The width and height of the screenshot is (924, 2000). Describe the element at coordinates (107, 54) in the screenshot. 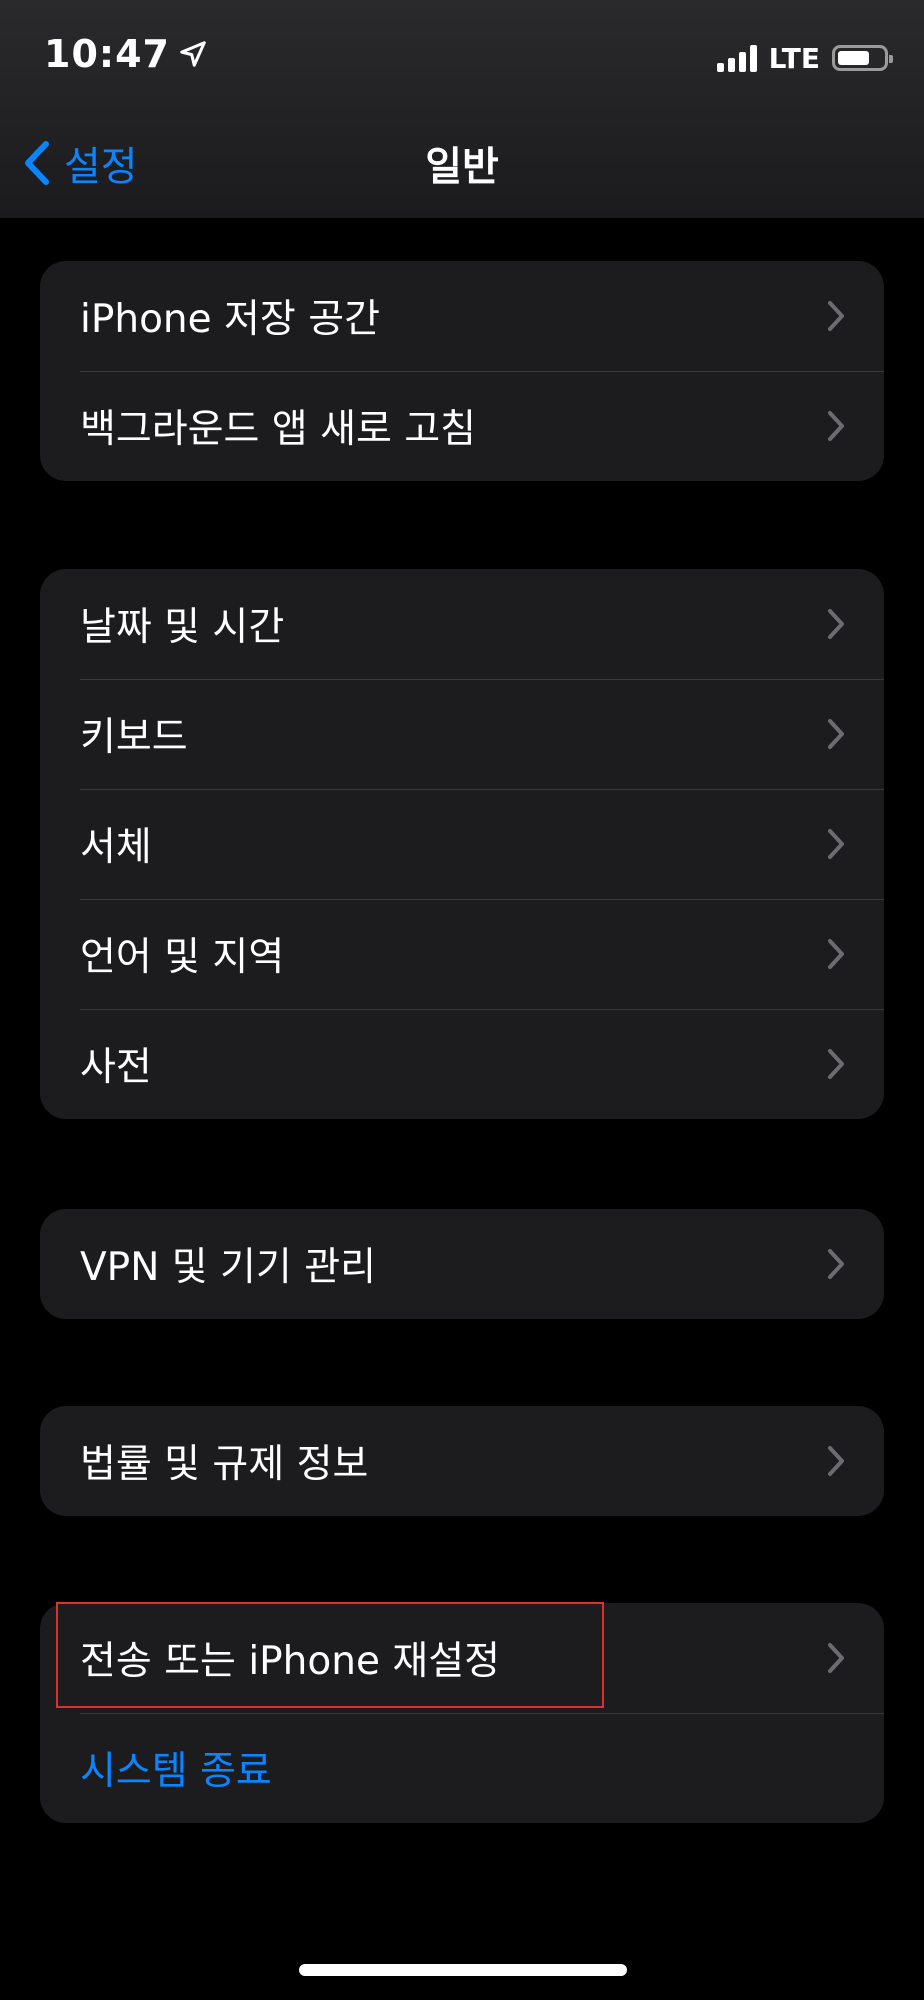

I see `clock-text: 10:47` at that location.